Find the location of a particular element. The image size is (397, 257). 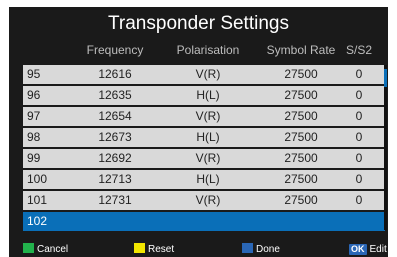

edit-label: Edit is located at coordinates (378, 249).